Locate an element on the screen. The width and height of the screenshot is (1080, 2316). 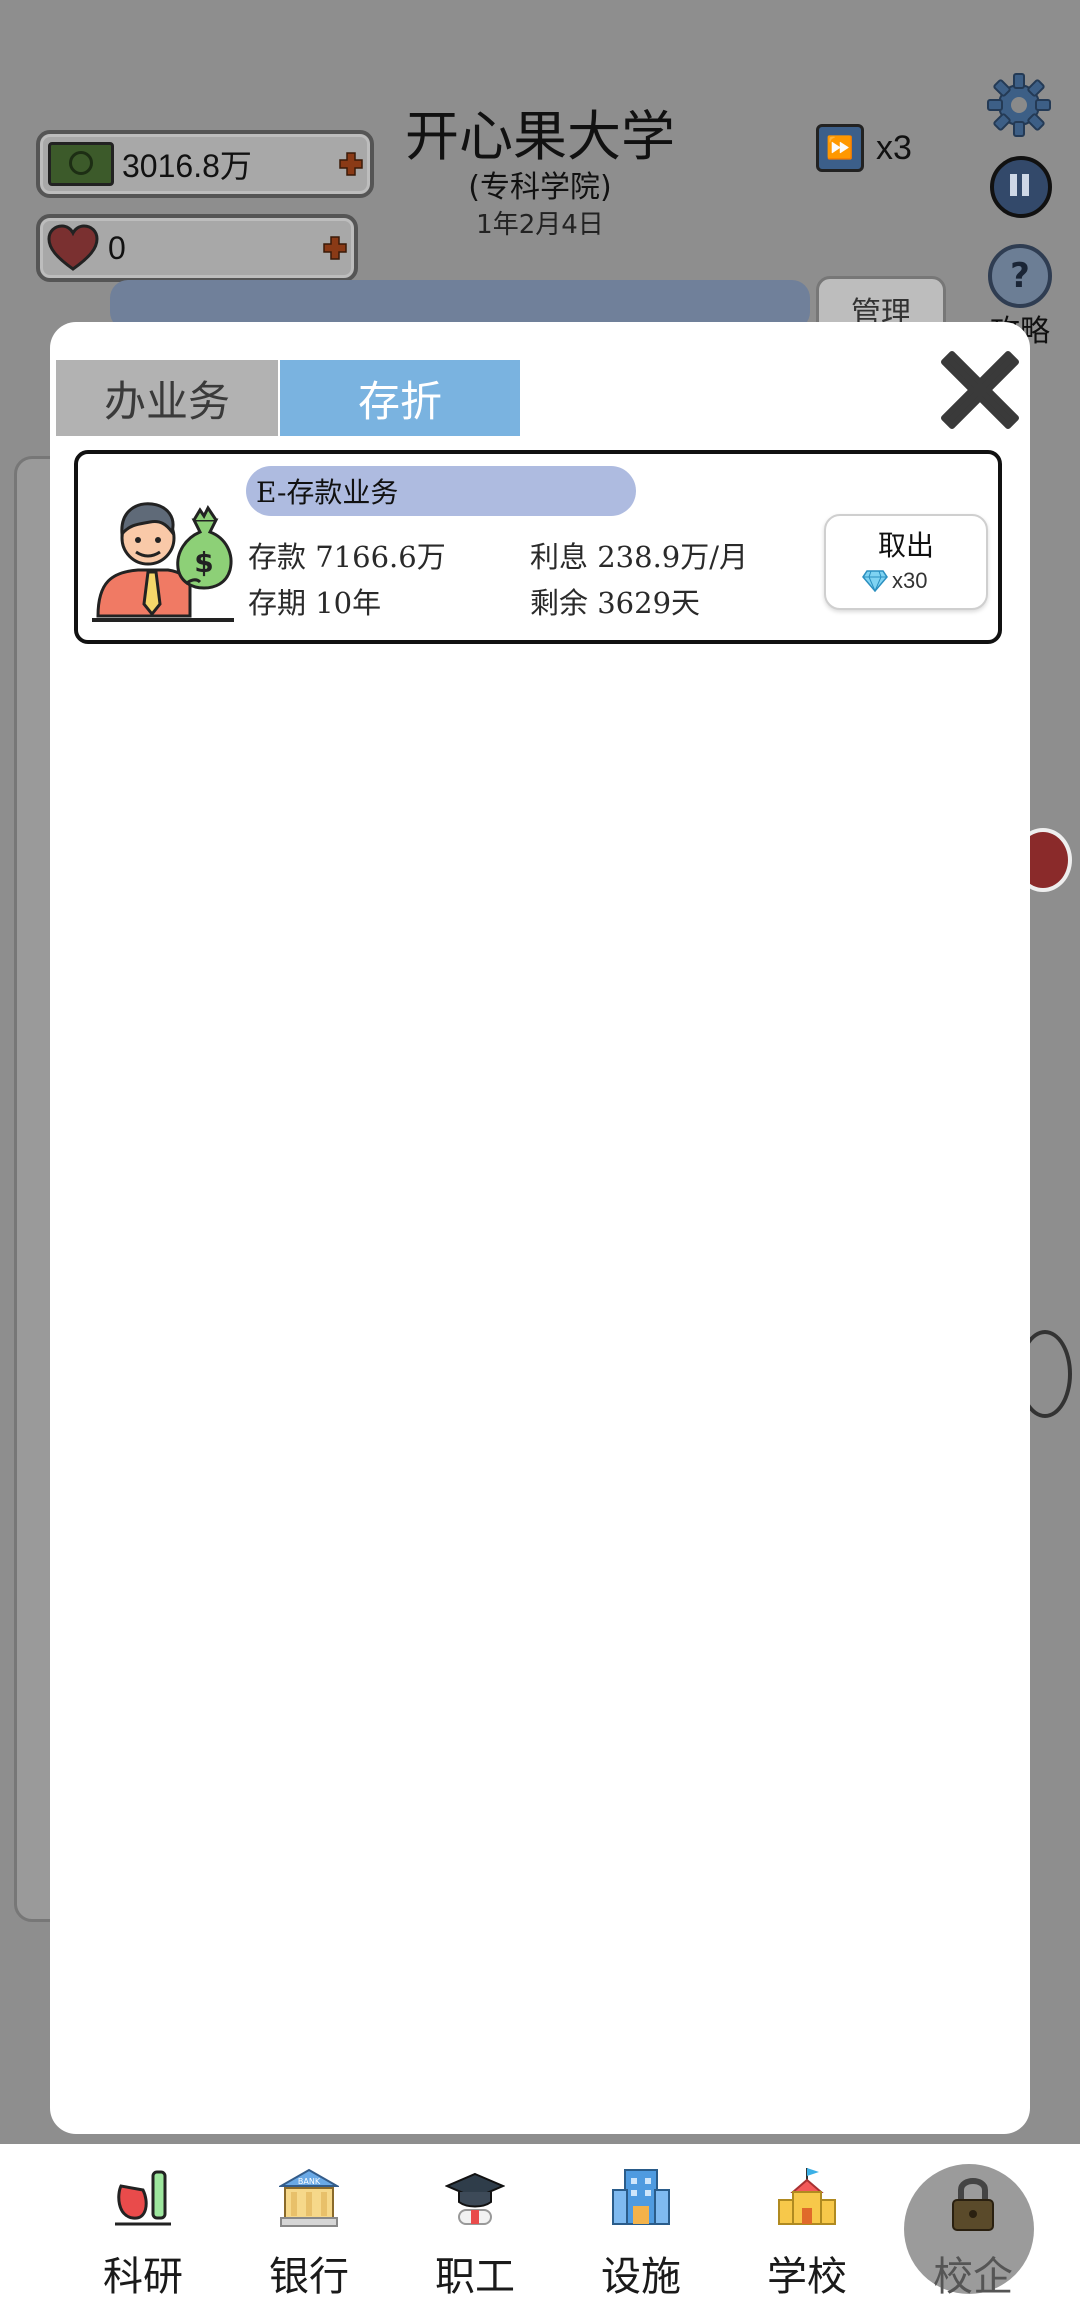
school-type: (专科学院) is located at coordinates (540, 187).